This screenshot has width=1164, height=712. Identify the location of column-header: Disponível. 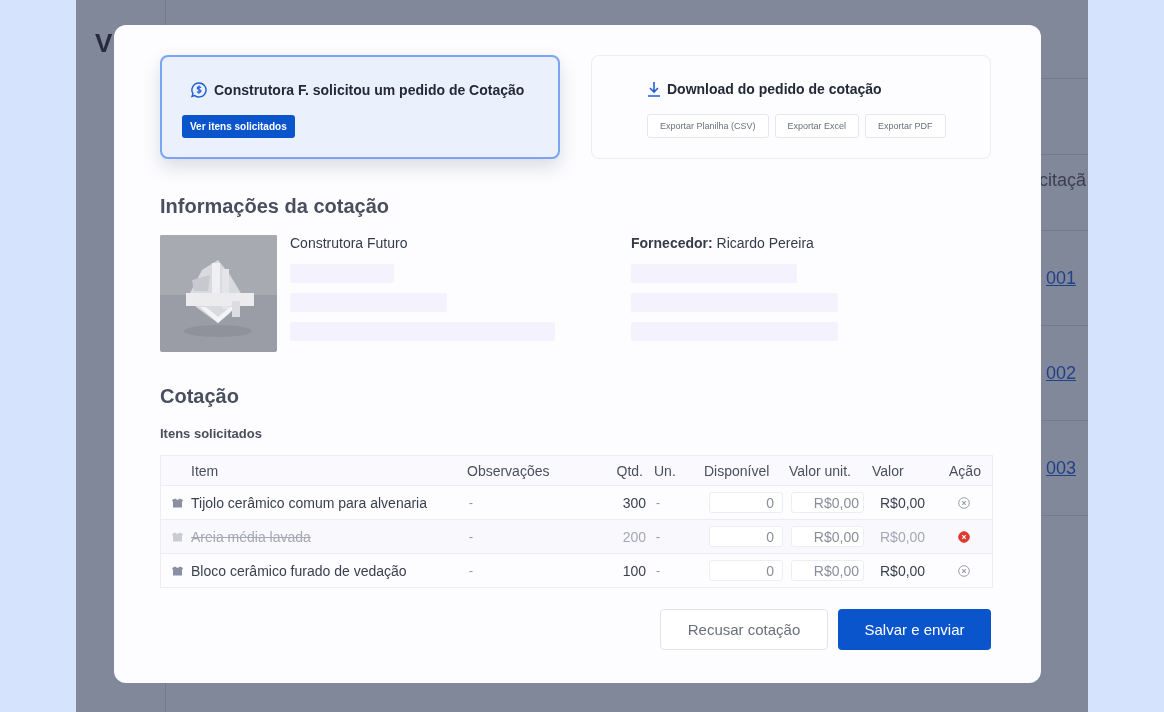
(737, 470).